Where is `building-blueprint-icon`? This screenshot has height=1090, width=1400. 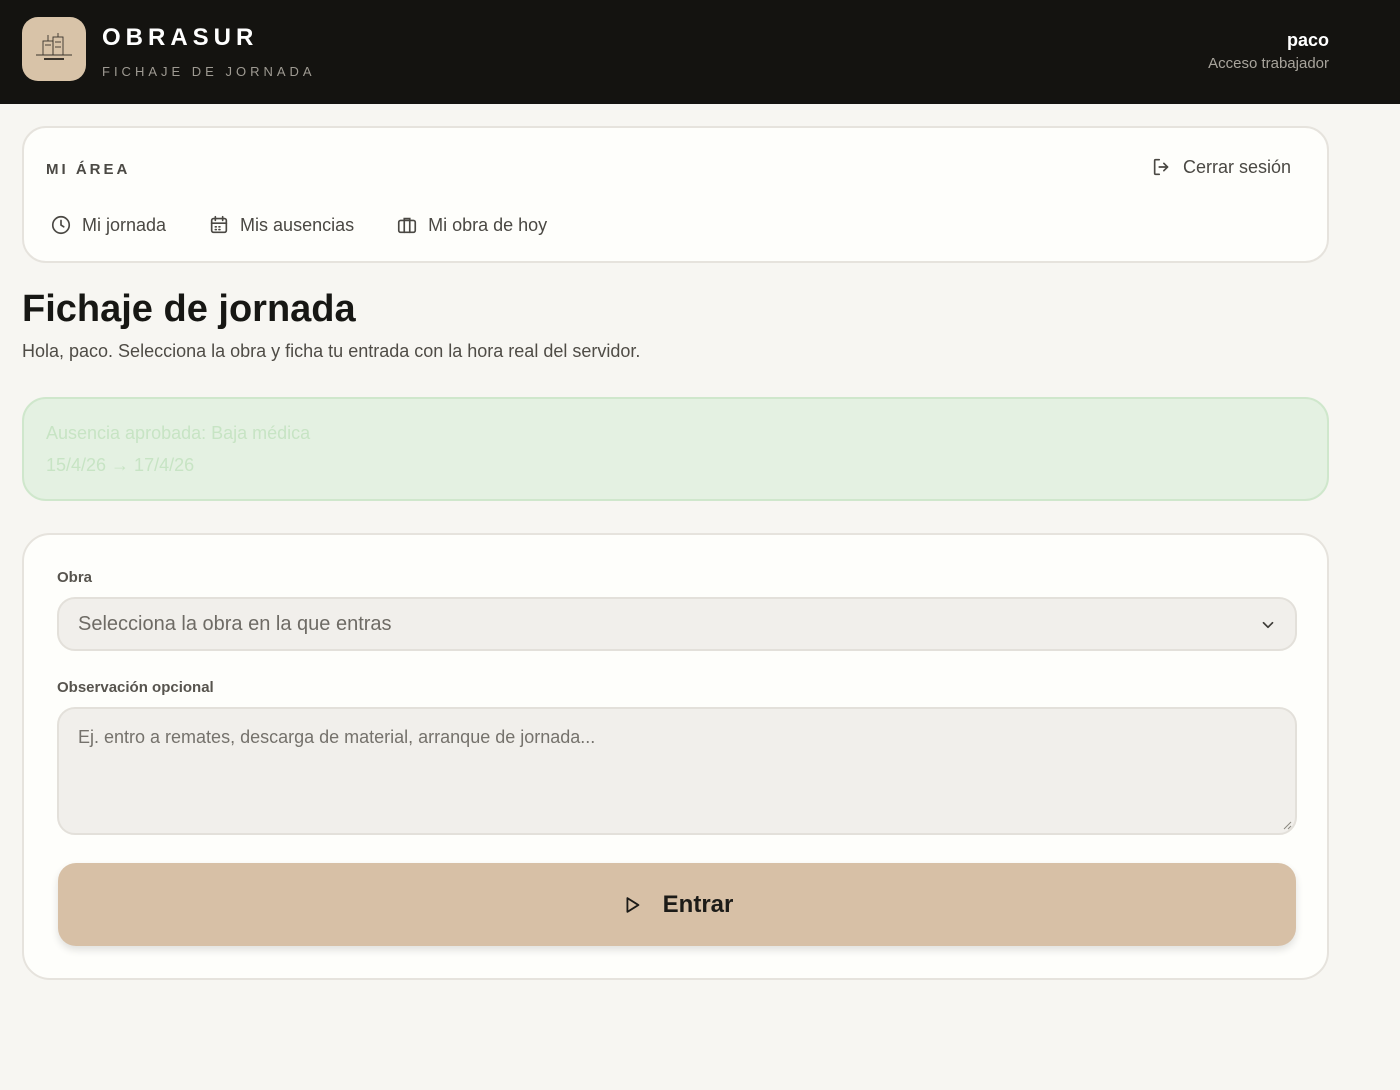
building-blueprint-icon is located at coordinates (54, 46).